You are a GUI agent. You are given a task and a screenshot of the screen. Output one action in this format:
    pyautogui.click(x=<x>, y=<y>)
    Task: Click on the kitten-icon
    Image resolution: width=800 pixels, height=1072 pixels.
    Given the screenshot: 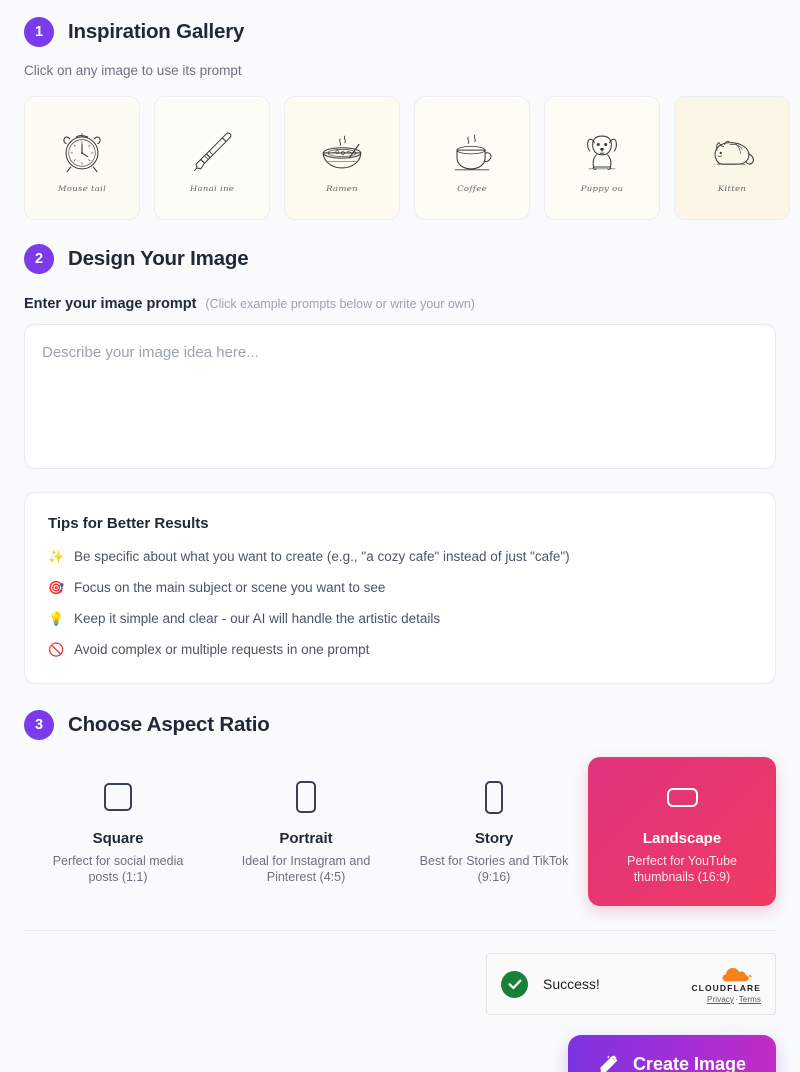 What is the action you would take?
    pyautogui.click(x=732, y=152)
    